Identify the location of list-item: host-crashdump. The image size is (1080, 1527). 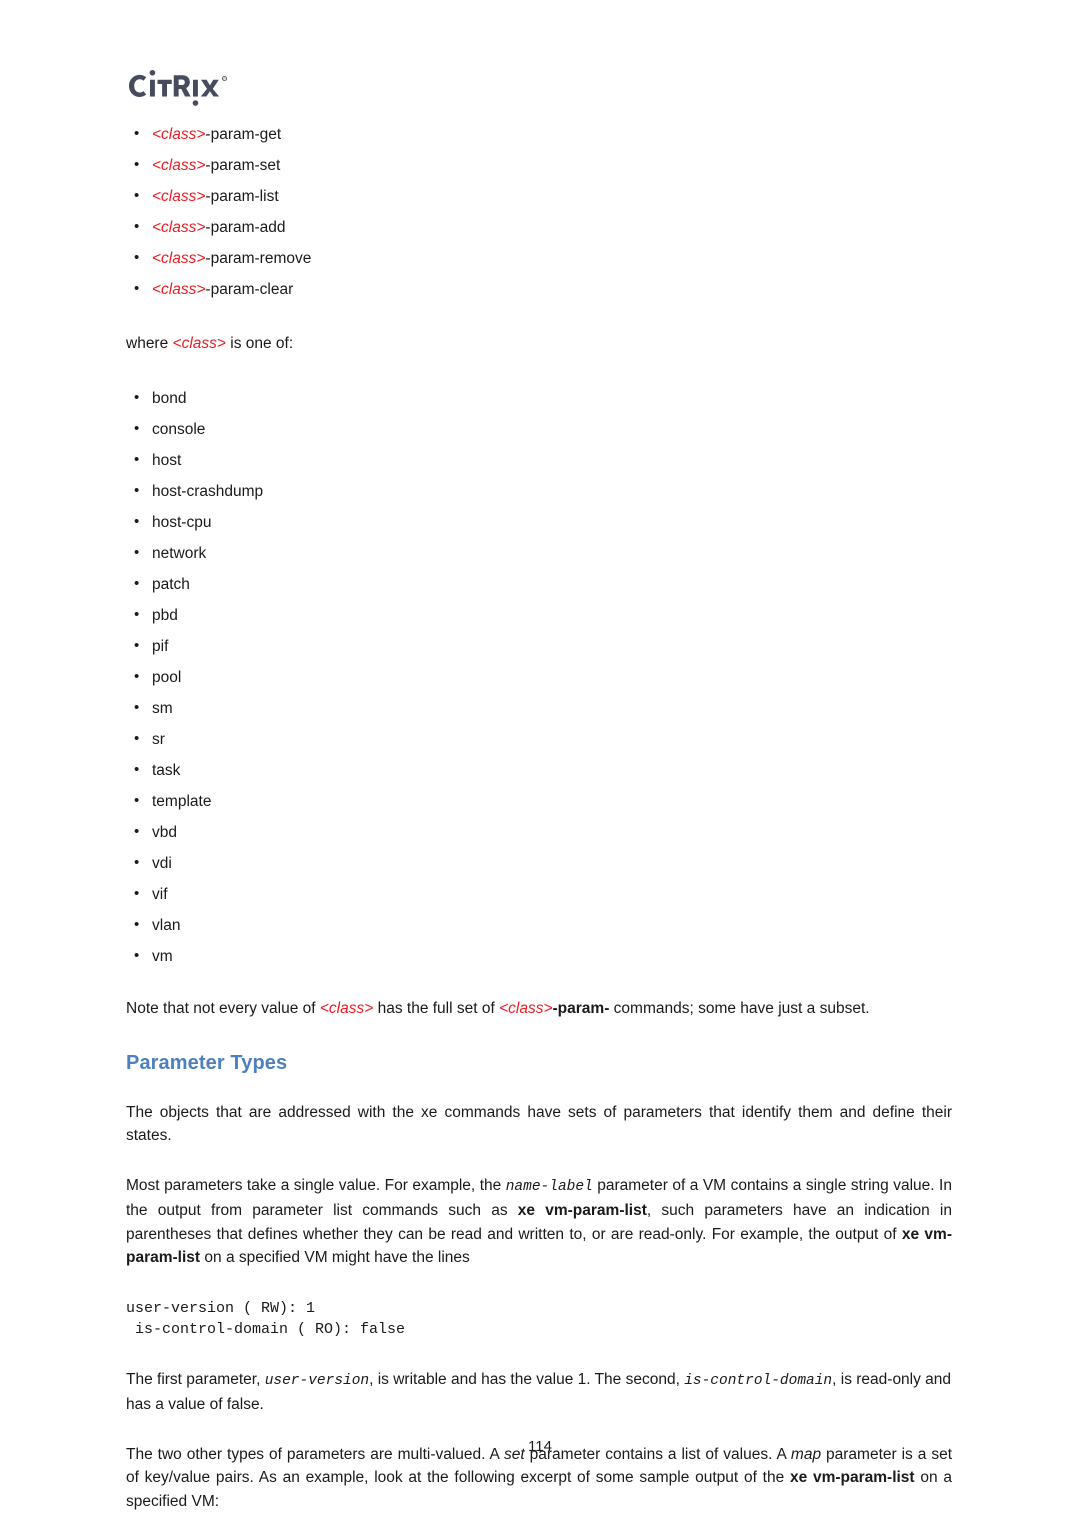
(539, 491).